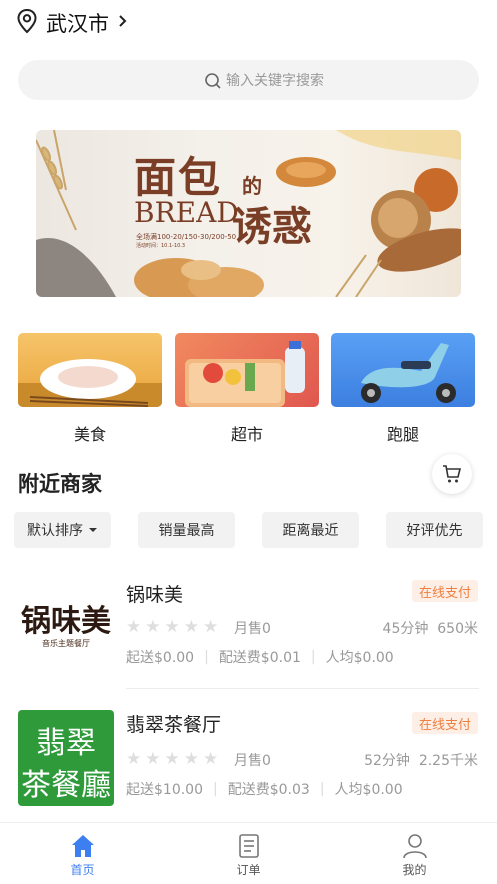 The image size is (497, 884). Describe the element at coordinates (186, 237) in the screenshot. I see `banner-promo: 全场满100-20/150-30/200-50` at that location.